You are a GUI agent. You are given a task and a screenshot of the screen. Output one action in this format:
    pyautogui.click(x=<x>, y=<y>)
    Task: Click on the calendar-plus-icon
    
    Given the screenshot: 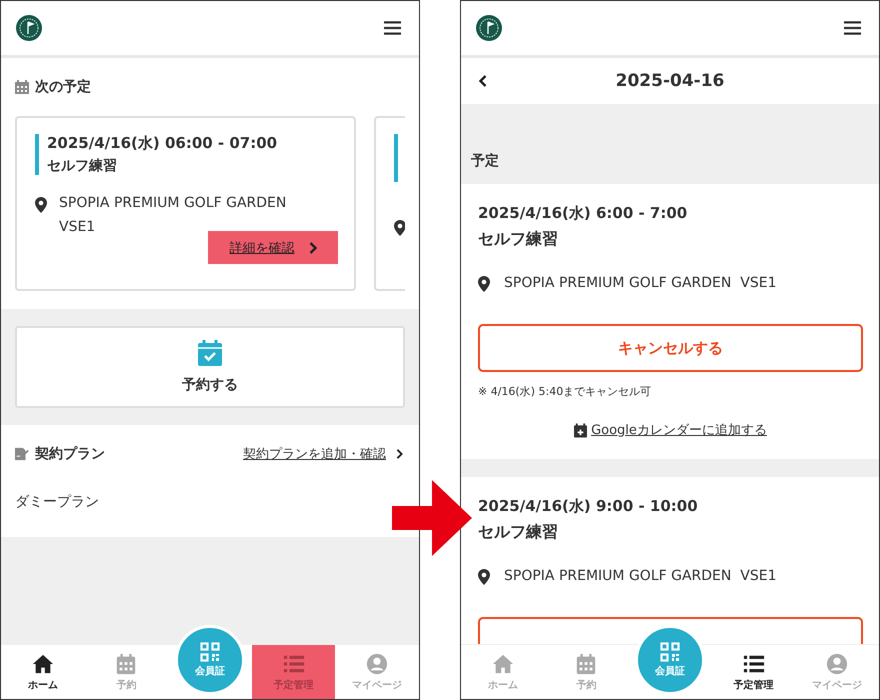 What is the action you would take?
    pyautogui.click(x=581, y=430)
    